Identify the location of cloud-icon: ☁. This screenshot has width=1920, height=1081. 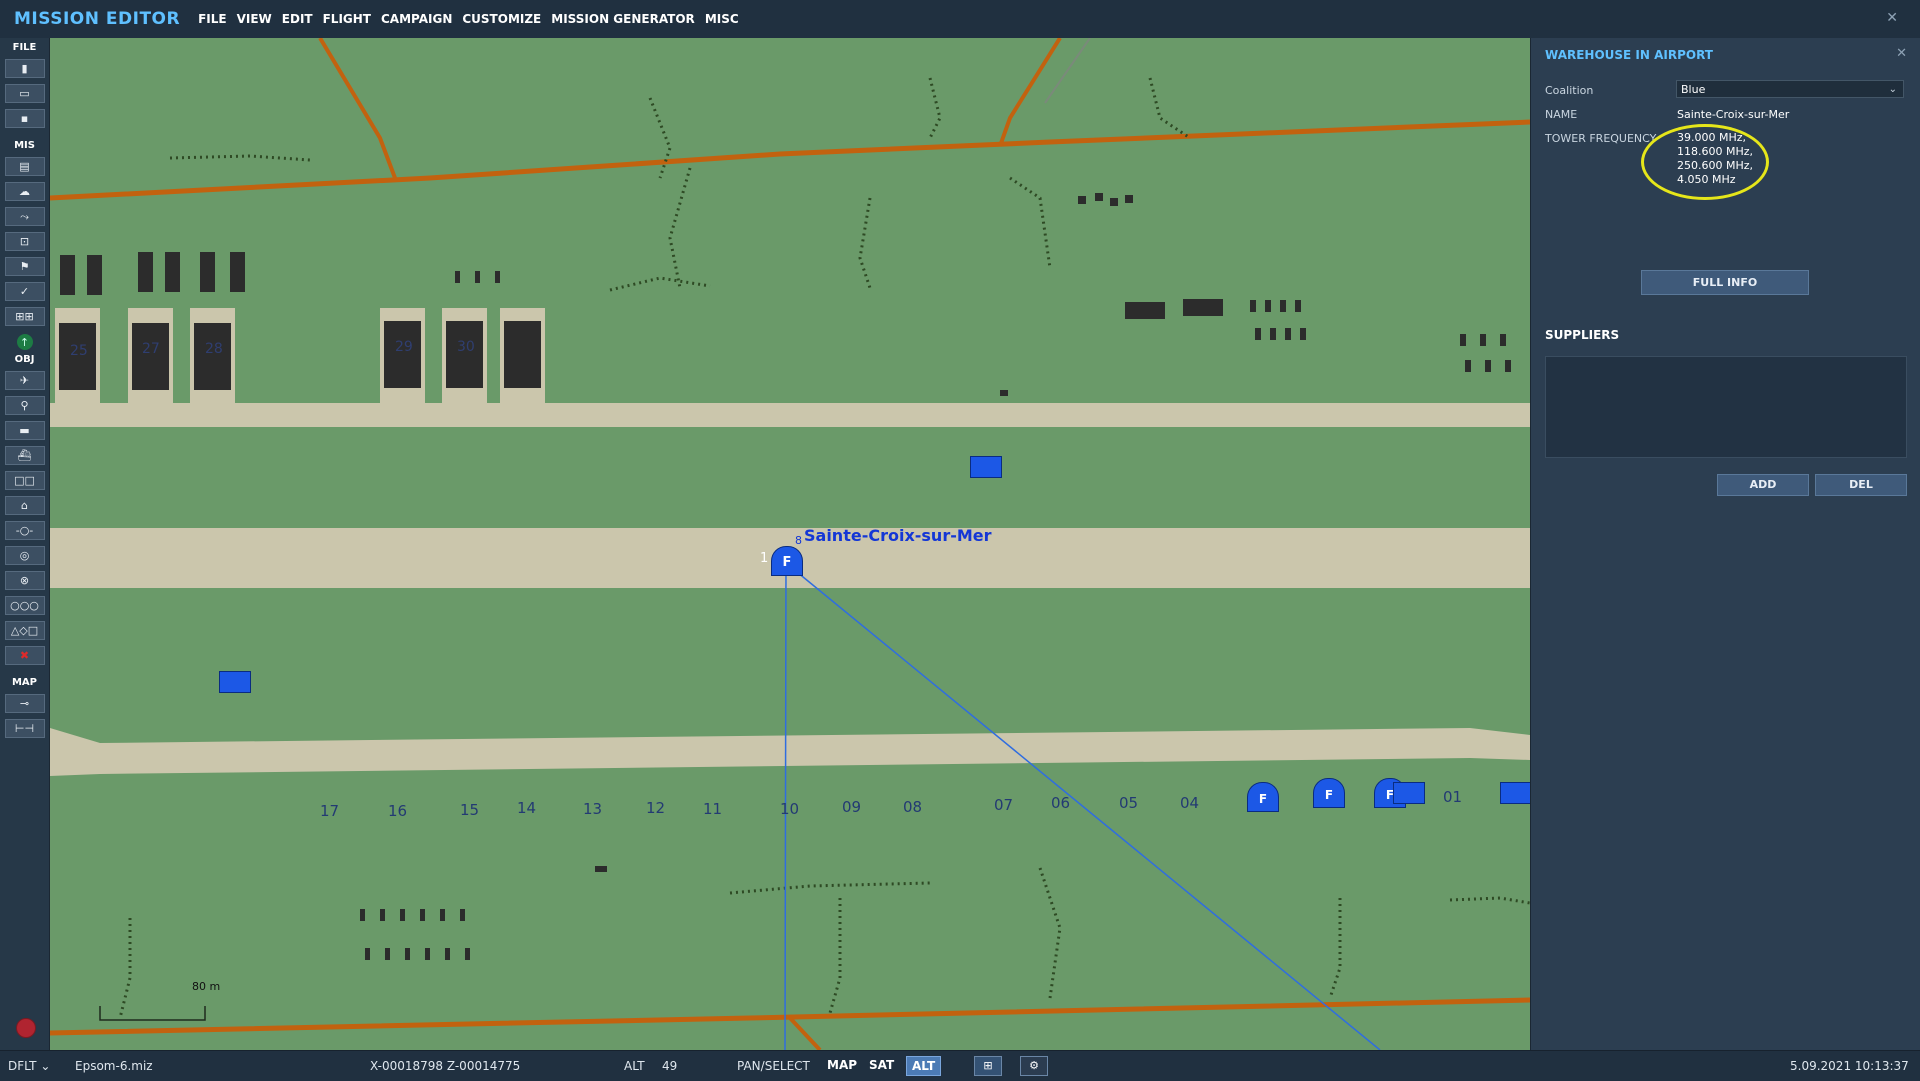
(24, 191).